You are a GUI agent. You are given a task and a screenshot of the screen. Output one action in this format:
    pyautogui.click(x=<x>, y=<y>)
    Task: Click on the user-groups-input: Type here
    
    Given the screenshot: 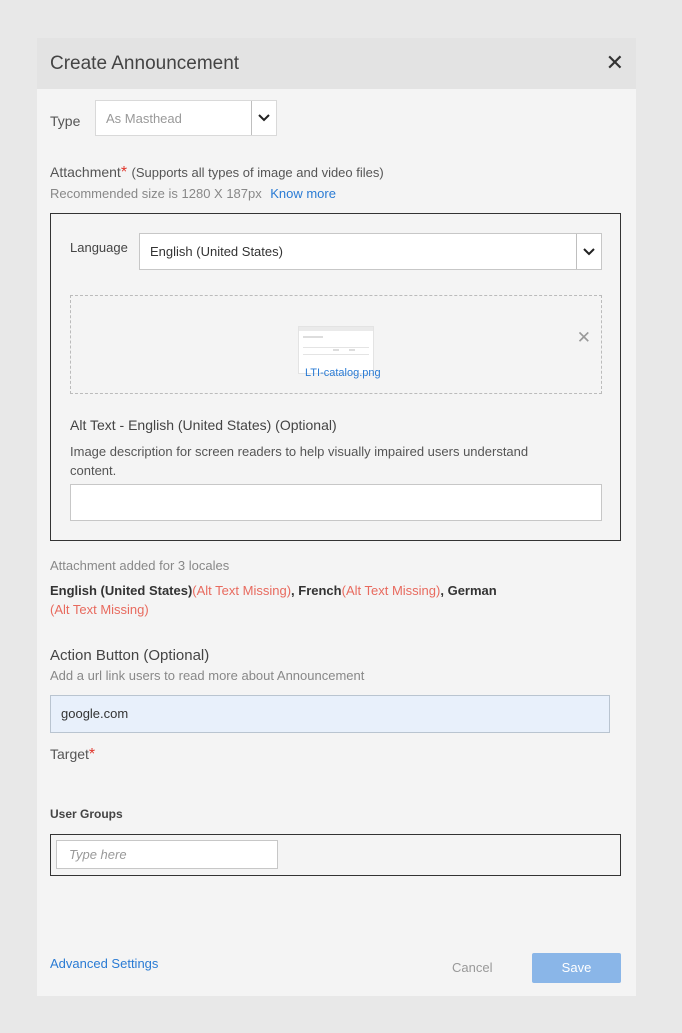 What is the action you would take?
    pyautogui.click(x=167, y=854)
    